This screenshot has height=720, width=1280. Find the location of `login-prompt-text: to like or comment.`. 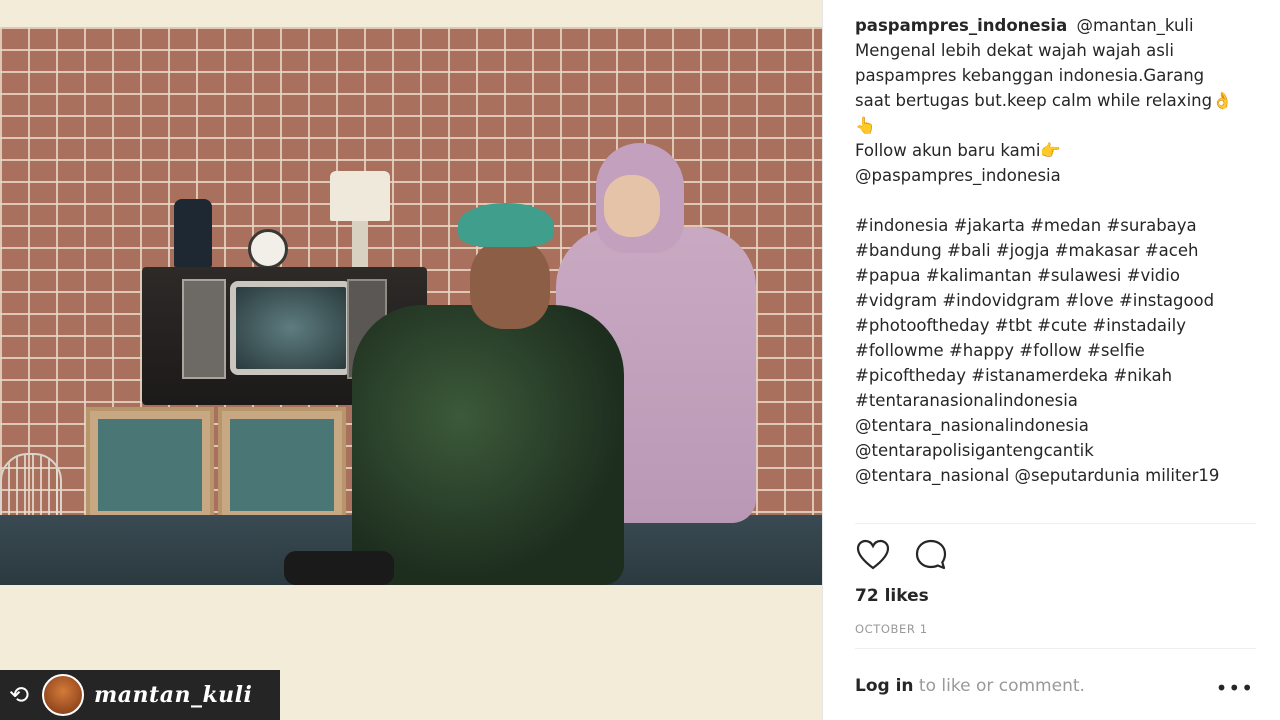

login-prompt-text: to like or comment. is located at coordinates (999, 686).